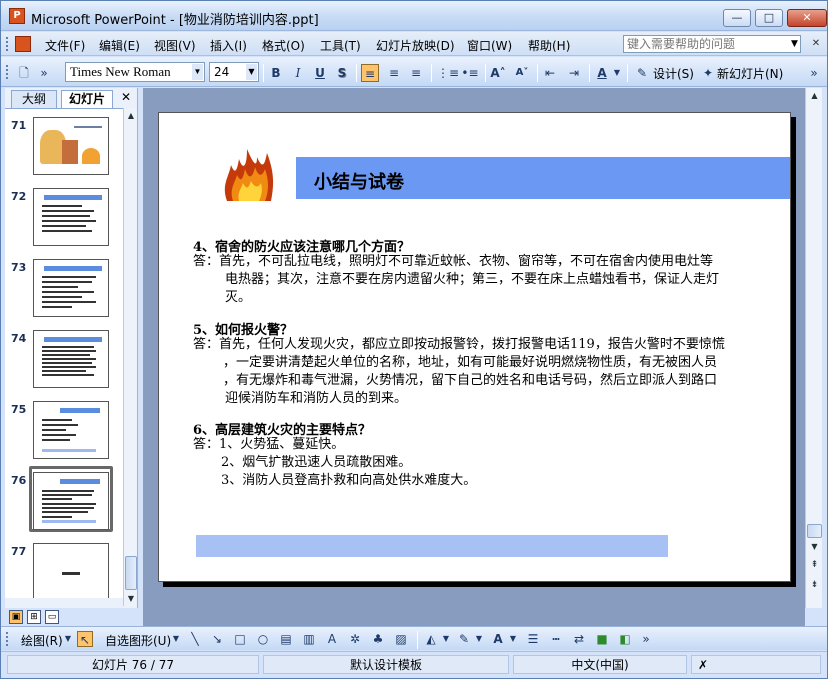  What do you see at coordinates (470, 73) in the screenshot?
I see `bullets-icon: •≡` at bounding box center [470, 73].